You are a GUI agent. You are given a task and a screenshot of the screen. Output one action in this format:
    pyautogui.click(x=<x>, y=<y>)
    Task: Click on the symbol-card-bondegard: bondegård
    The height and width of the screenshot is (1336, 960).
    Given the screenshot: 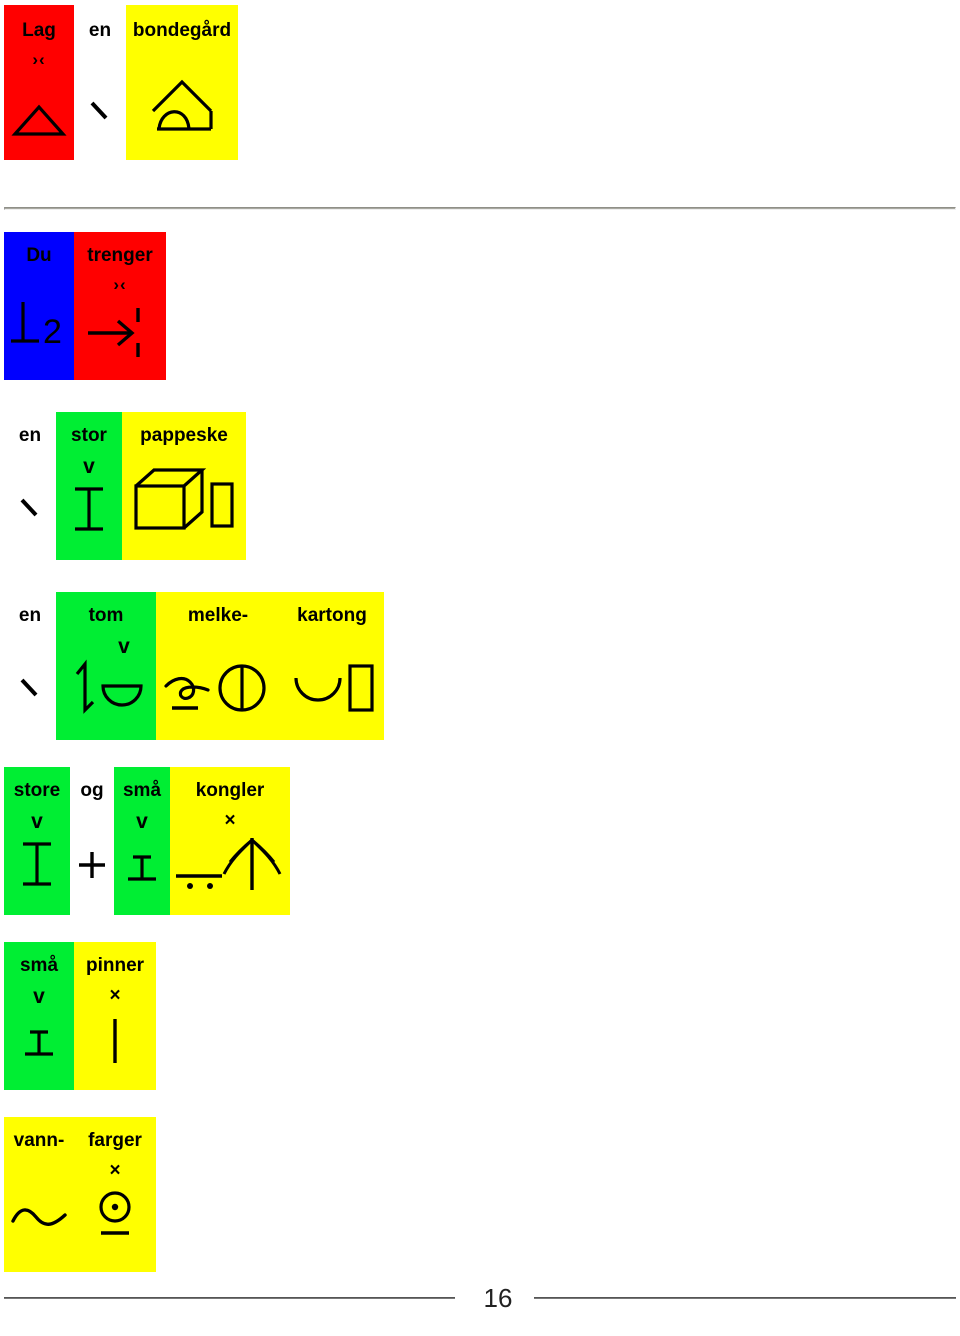 What is the action you would take?
    pyautogui.click(x=182, y=82)
    